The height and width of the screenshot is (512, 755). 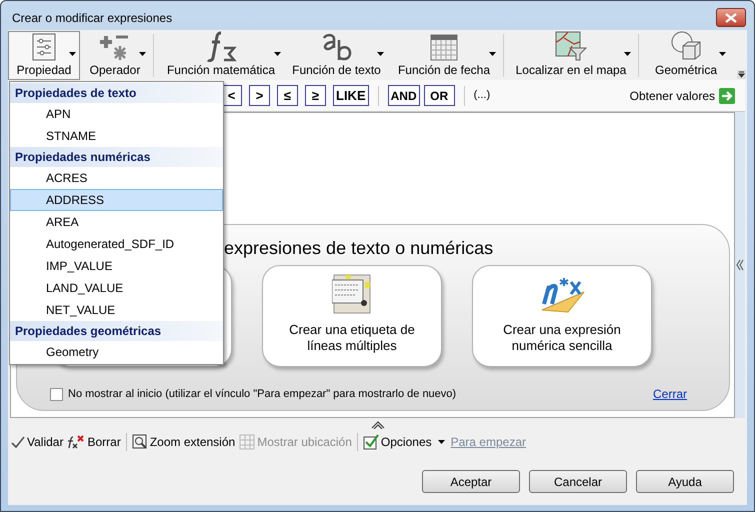 What do you see at coordinates (94, 442) in the screenshot?
I see `toolbar-button: Borrar` at bounding box center [94, 442].